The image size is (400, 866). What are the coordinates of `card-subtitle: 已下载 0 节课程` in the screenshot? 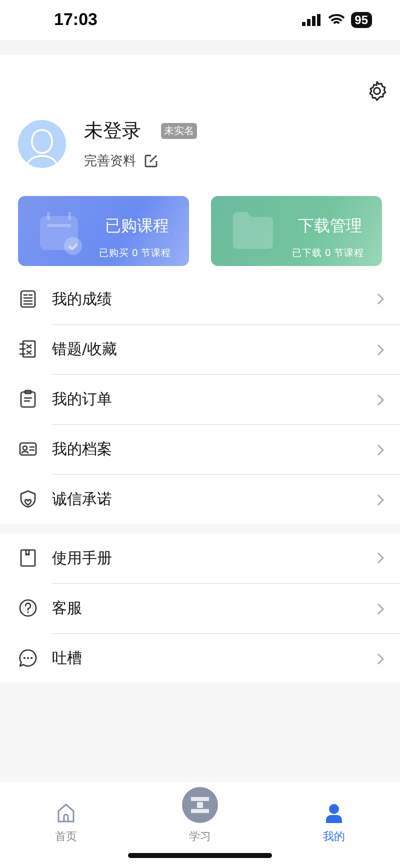 It's located at (328, 253).